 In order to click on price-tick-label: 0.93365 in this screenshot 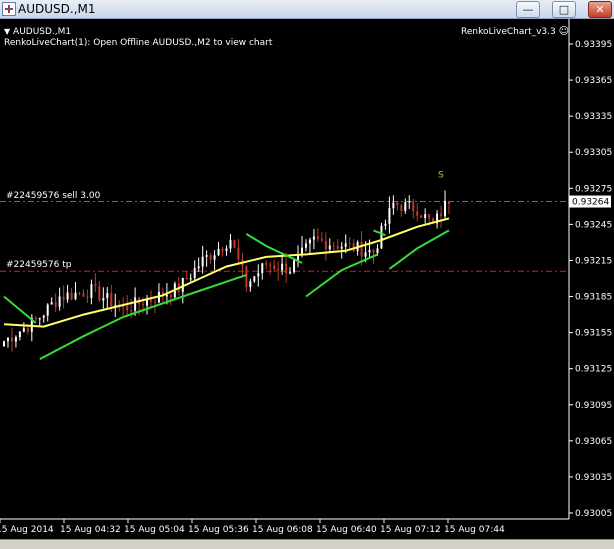, I will do `click(593, 81)`.